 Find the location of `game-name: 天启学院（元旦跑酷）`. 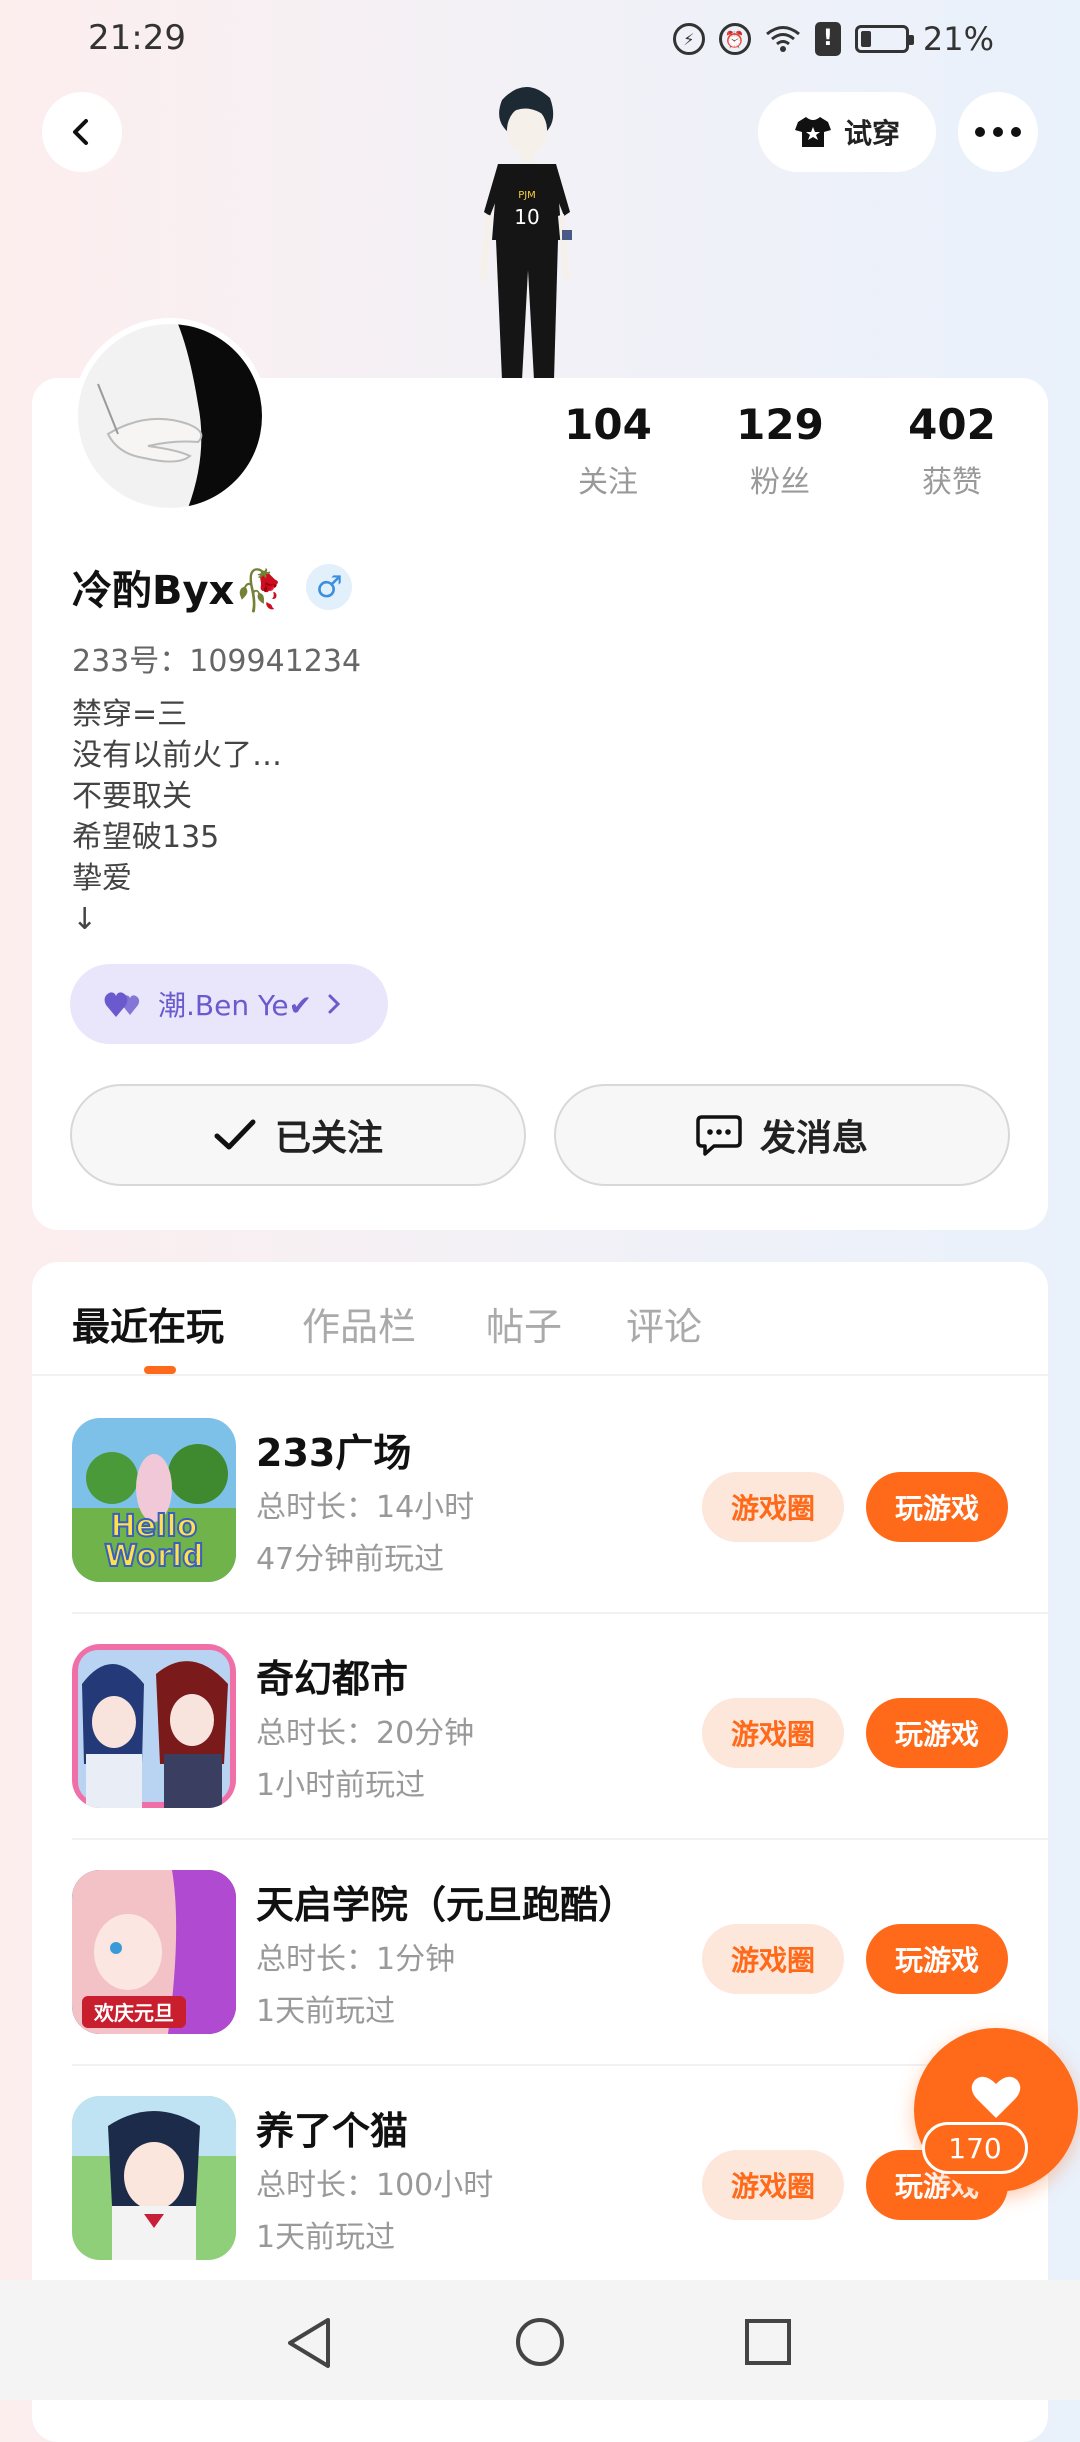

game-name: 天启学院（元旦跑酷） is located at coordinates (446, 1905).